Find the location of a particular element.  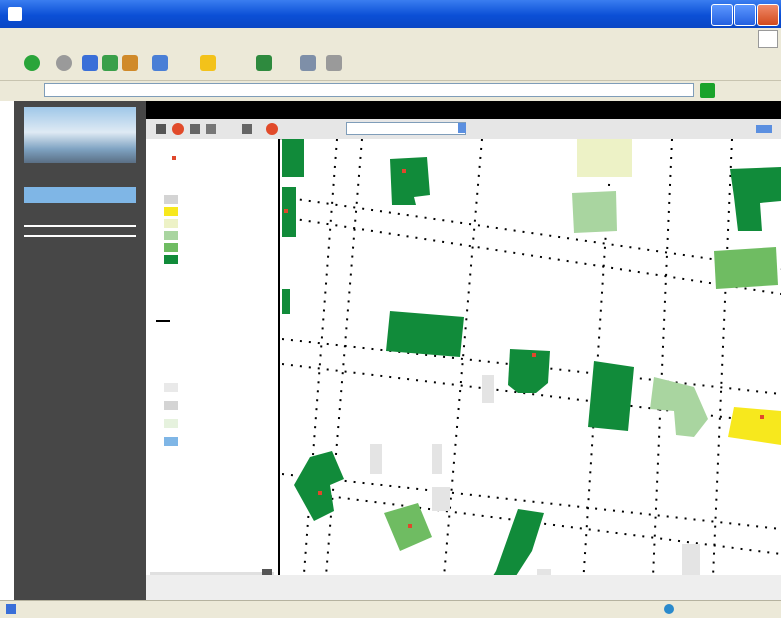

stop-icon is located at coordinates (90, 63).